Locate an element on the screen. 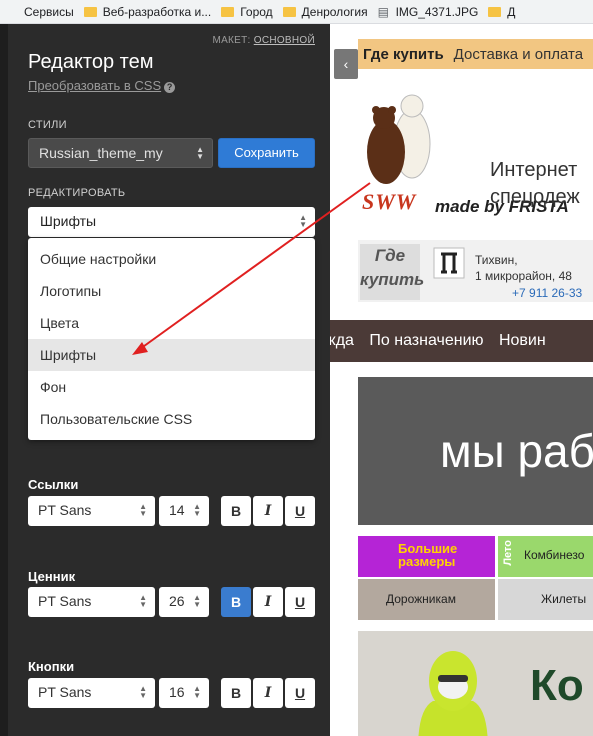 This screenshot has width=593, height=736. font-size-select-price: 26 ▲ ▼ is located at coordinates (184, 602).